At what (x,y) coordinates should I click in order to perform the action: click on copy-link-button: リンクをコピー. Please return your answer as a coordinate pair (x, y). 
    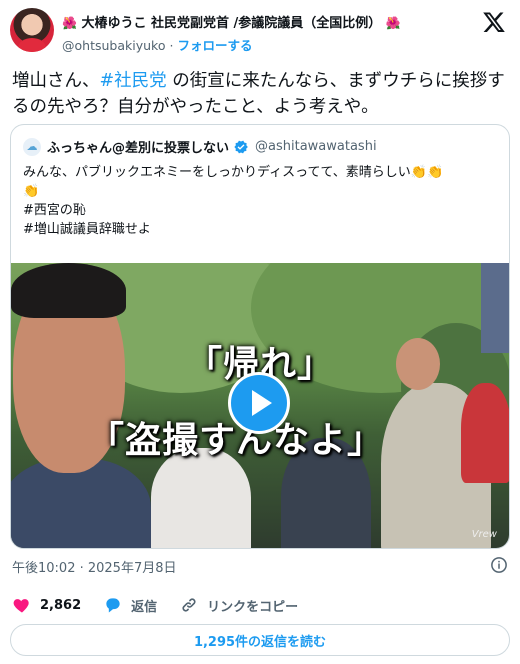
    Looking at the image, I should click on (238, 605).